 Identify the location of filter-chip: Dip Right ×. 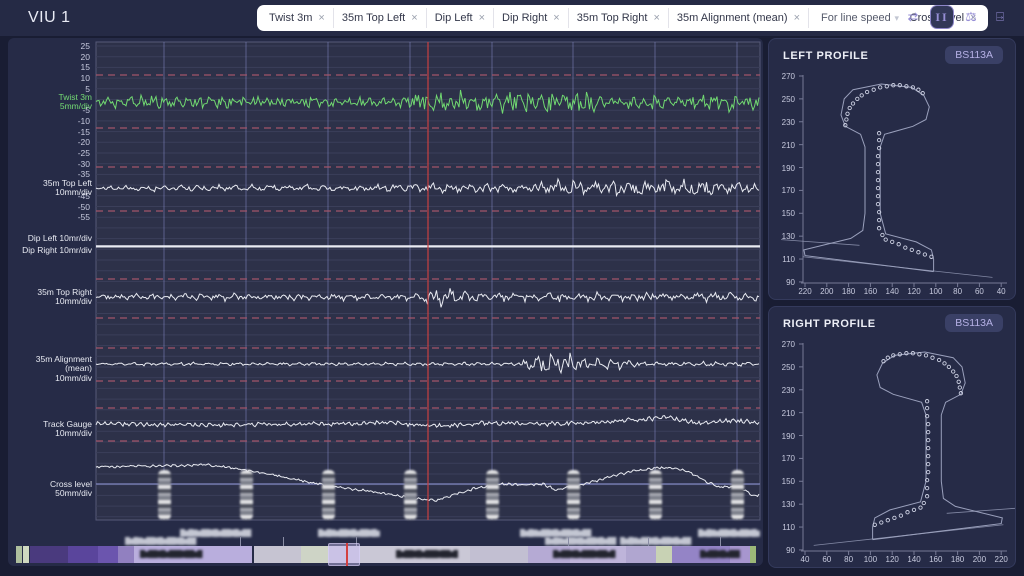
(531, 18).